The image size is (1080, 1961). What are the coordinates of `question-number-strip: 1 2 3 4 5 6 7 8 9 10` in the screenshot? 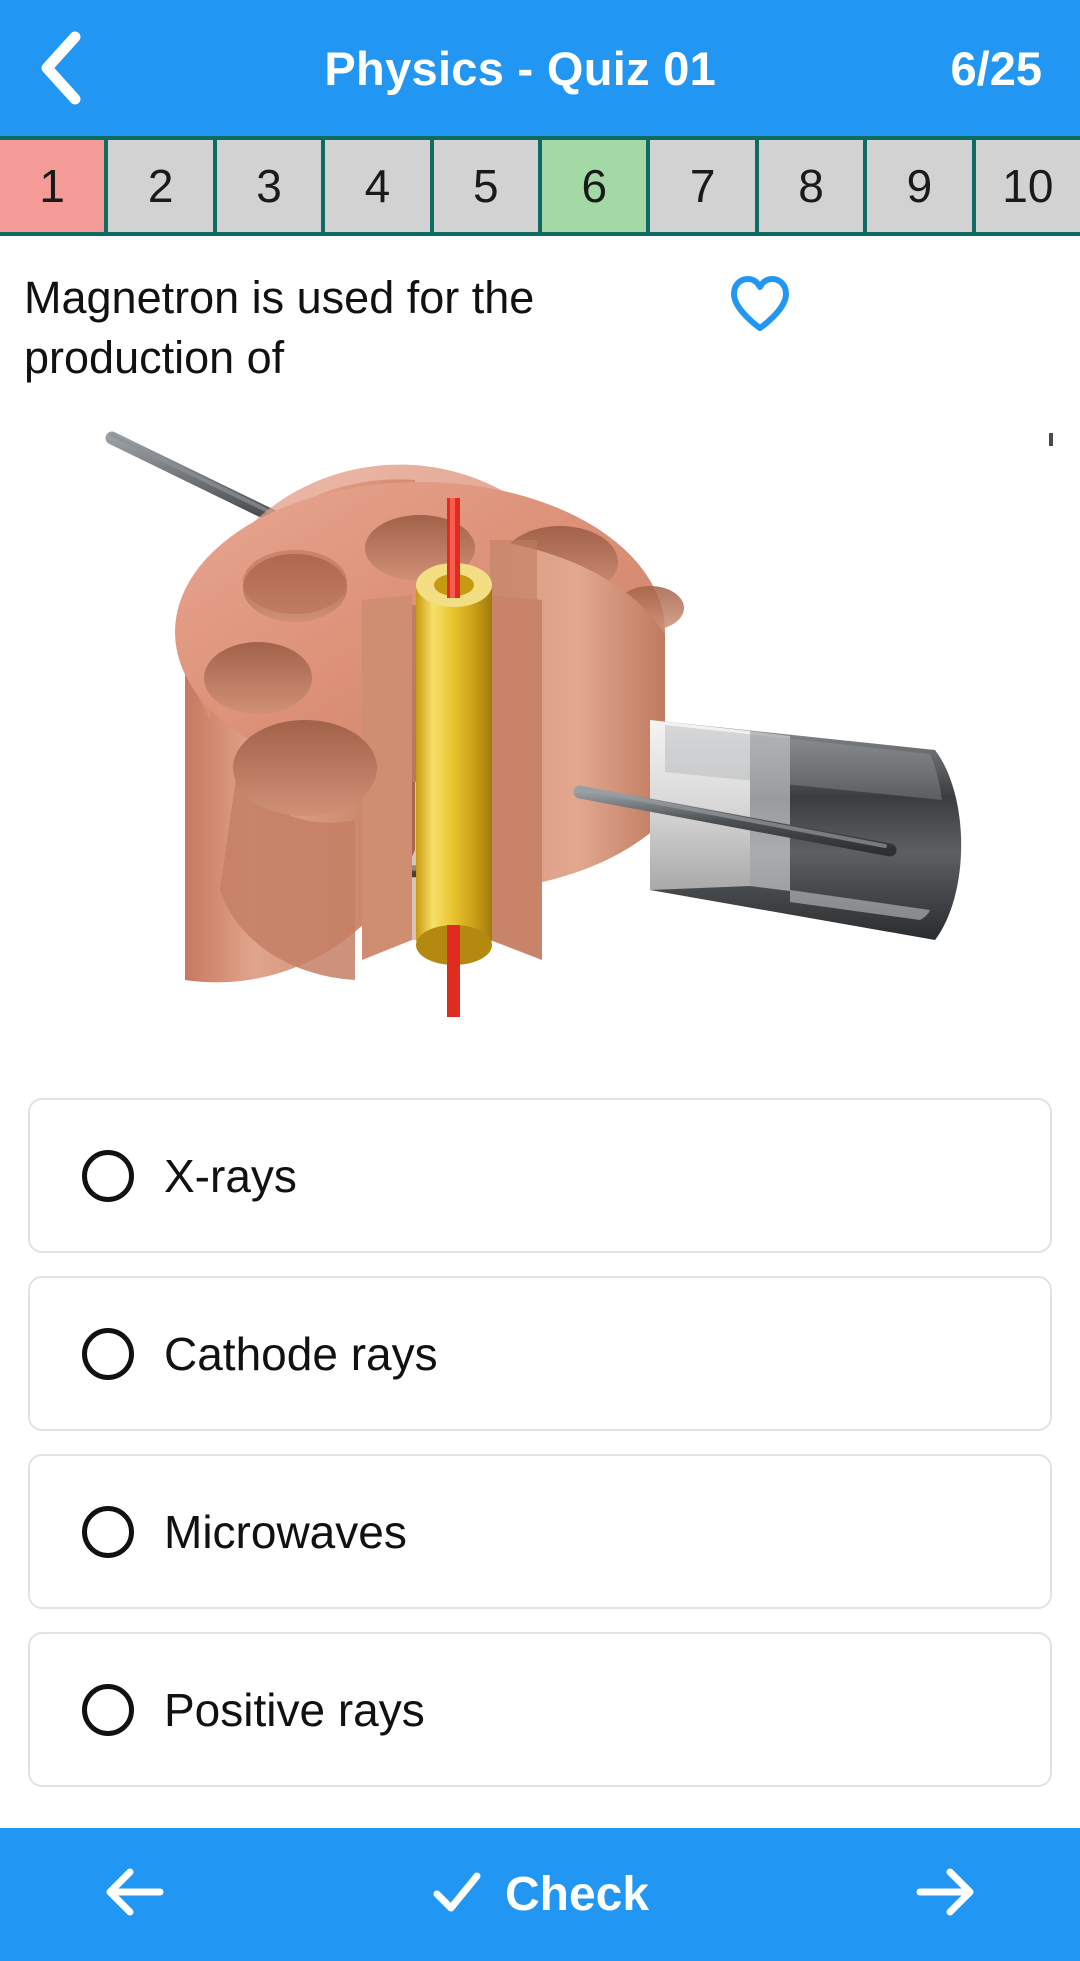 It's located at (540, 186).